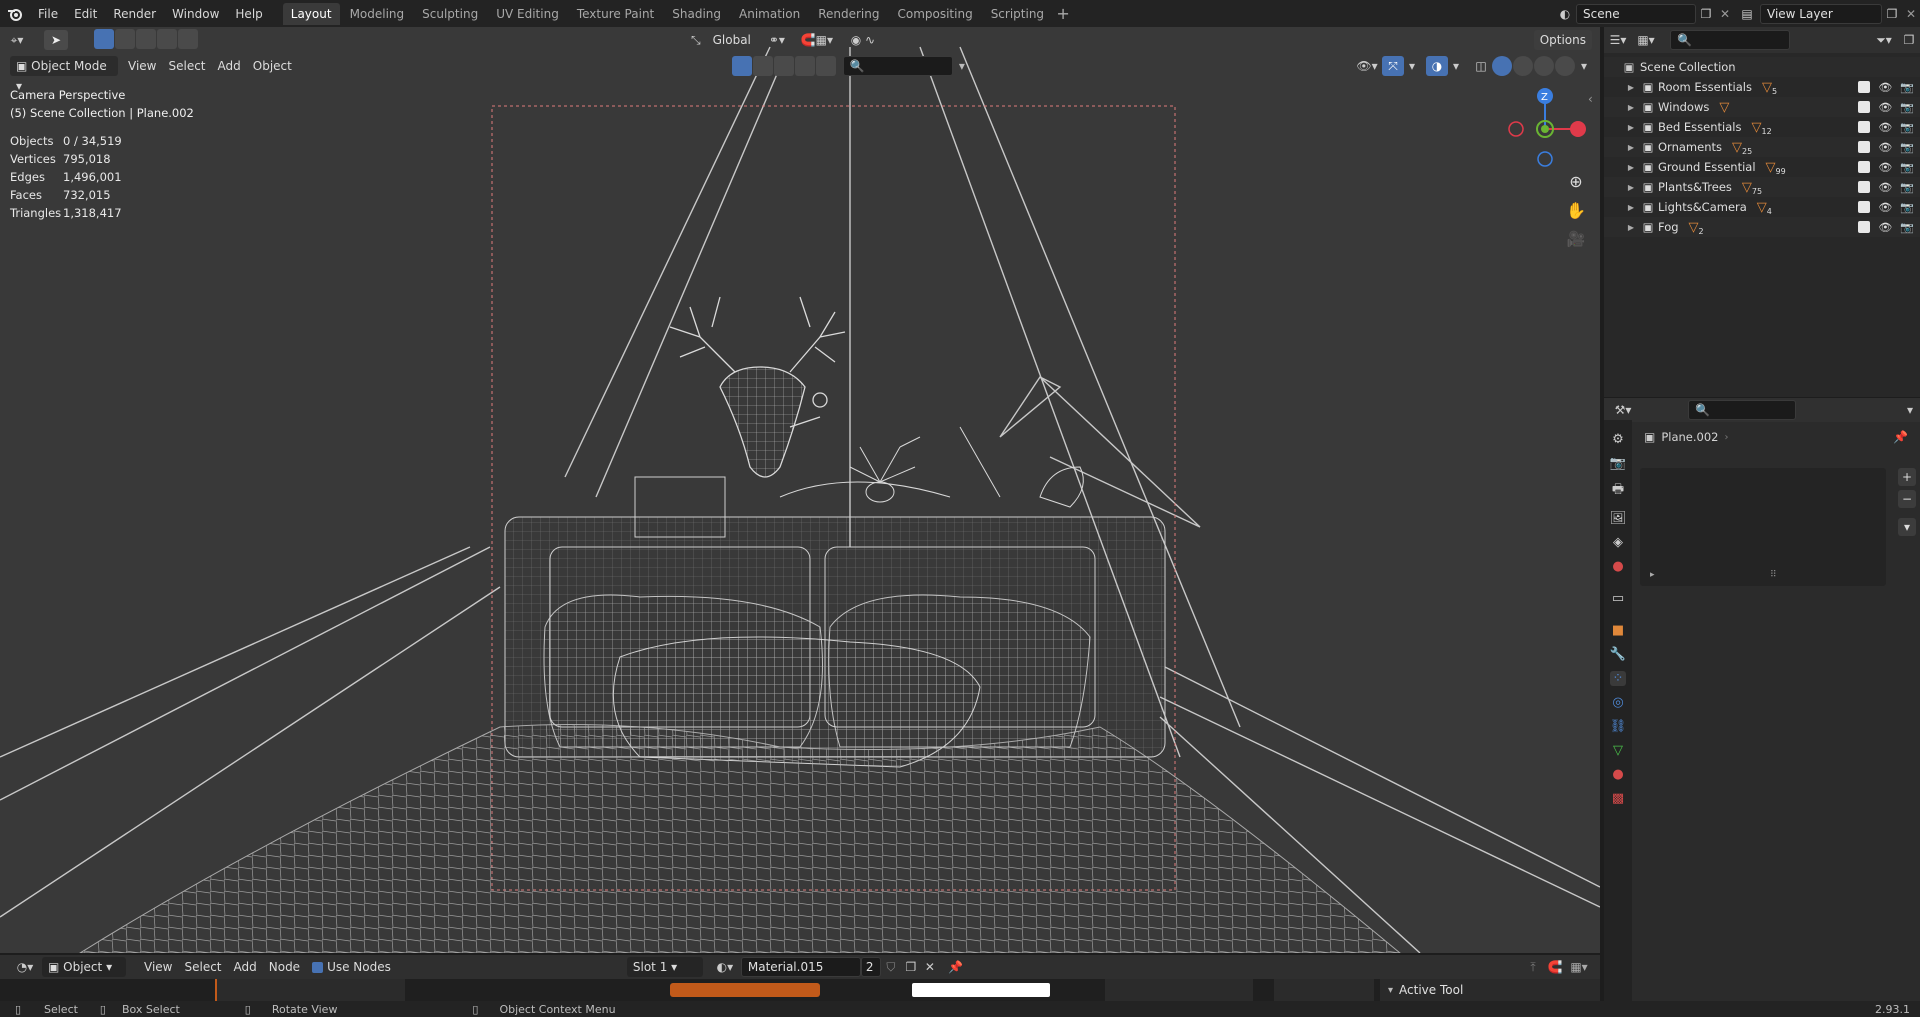  What do you see at coordinates (1324, 990) in the screenshot?
I see `volume-node` at bounding box center [1324, 990].